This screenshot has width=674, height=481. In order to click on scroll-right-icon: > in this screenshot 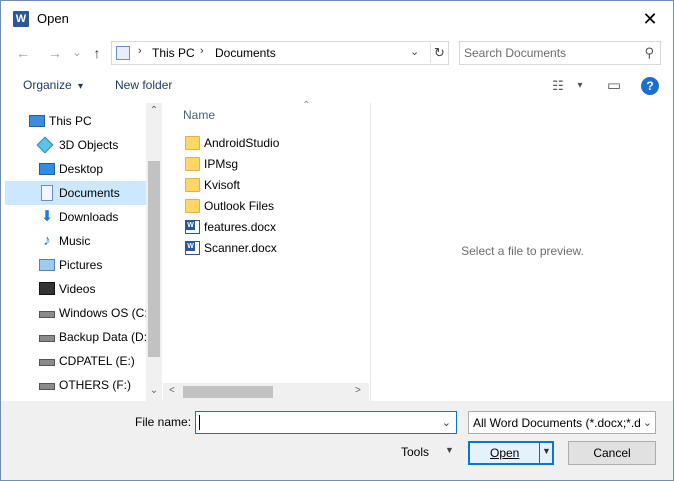, I will do `click(358, 390)`.